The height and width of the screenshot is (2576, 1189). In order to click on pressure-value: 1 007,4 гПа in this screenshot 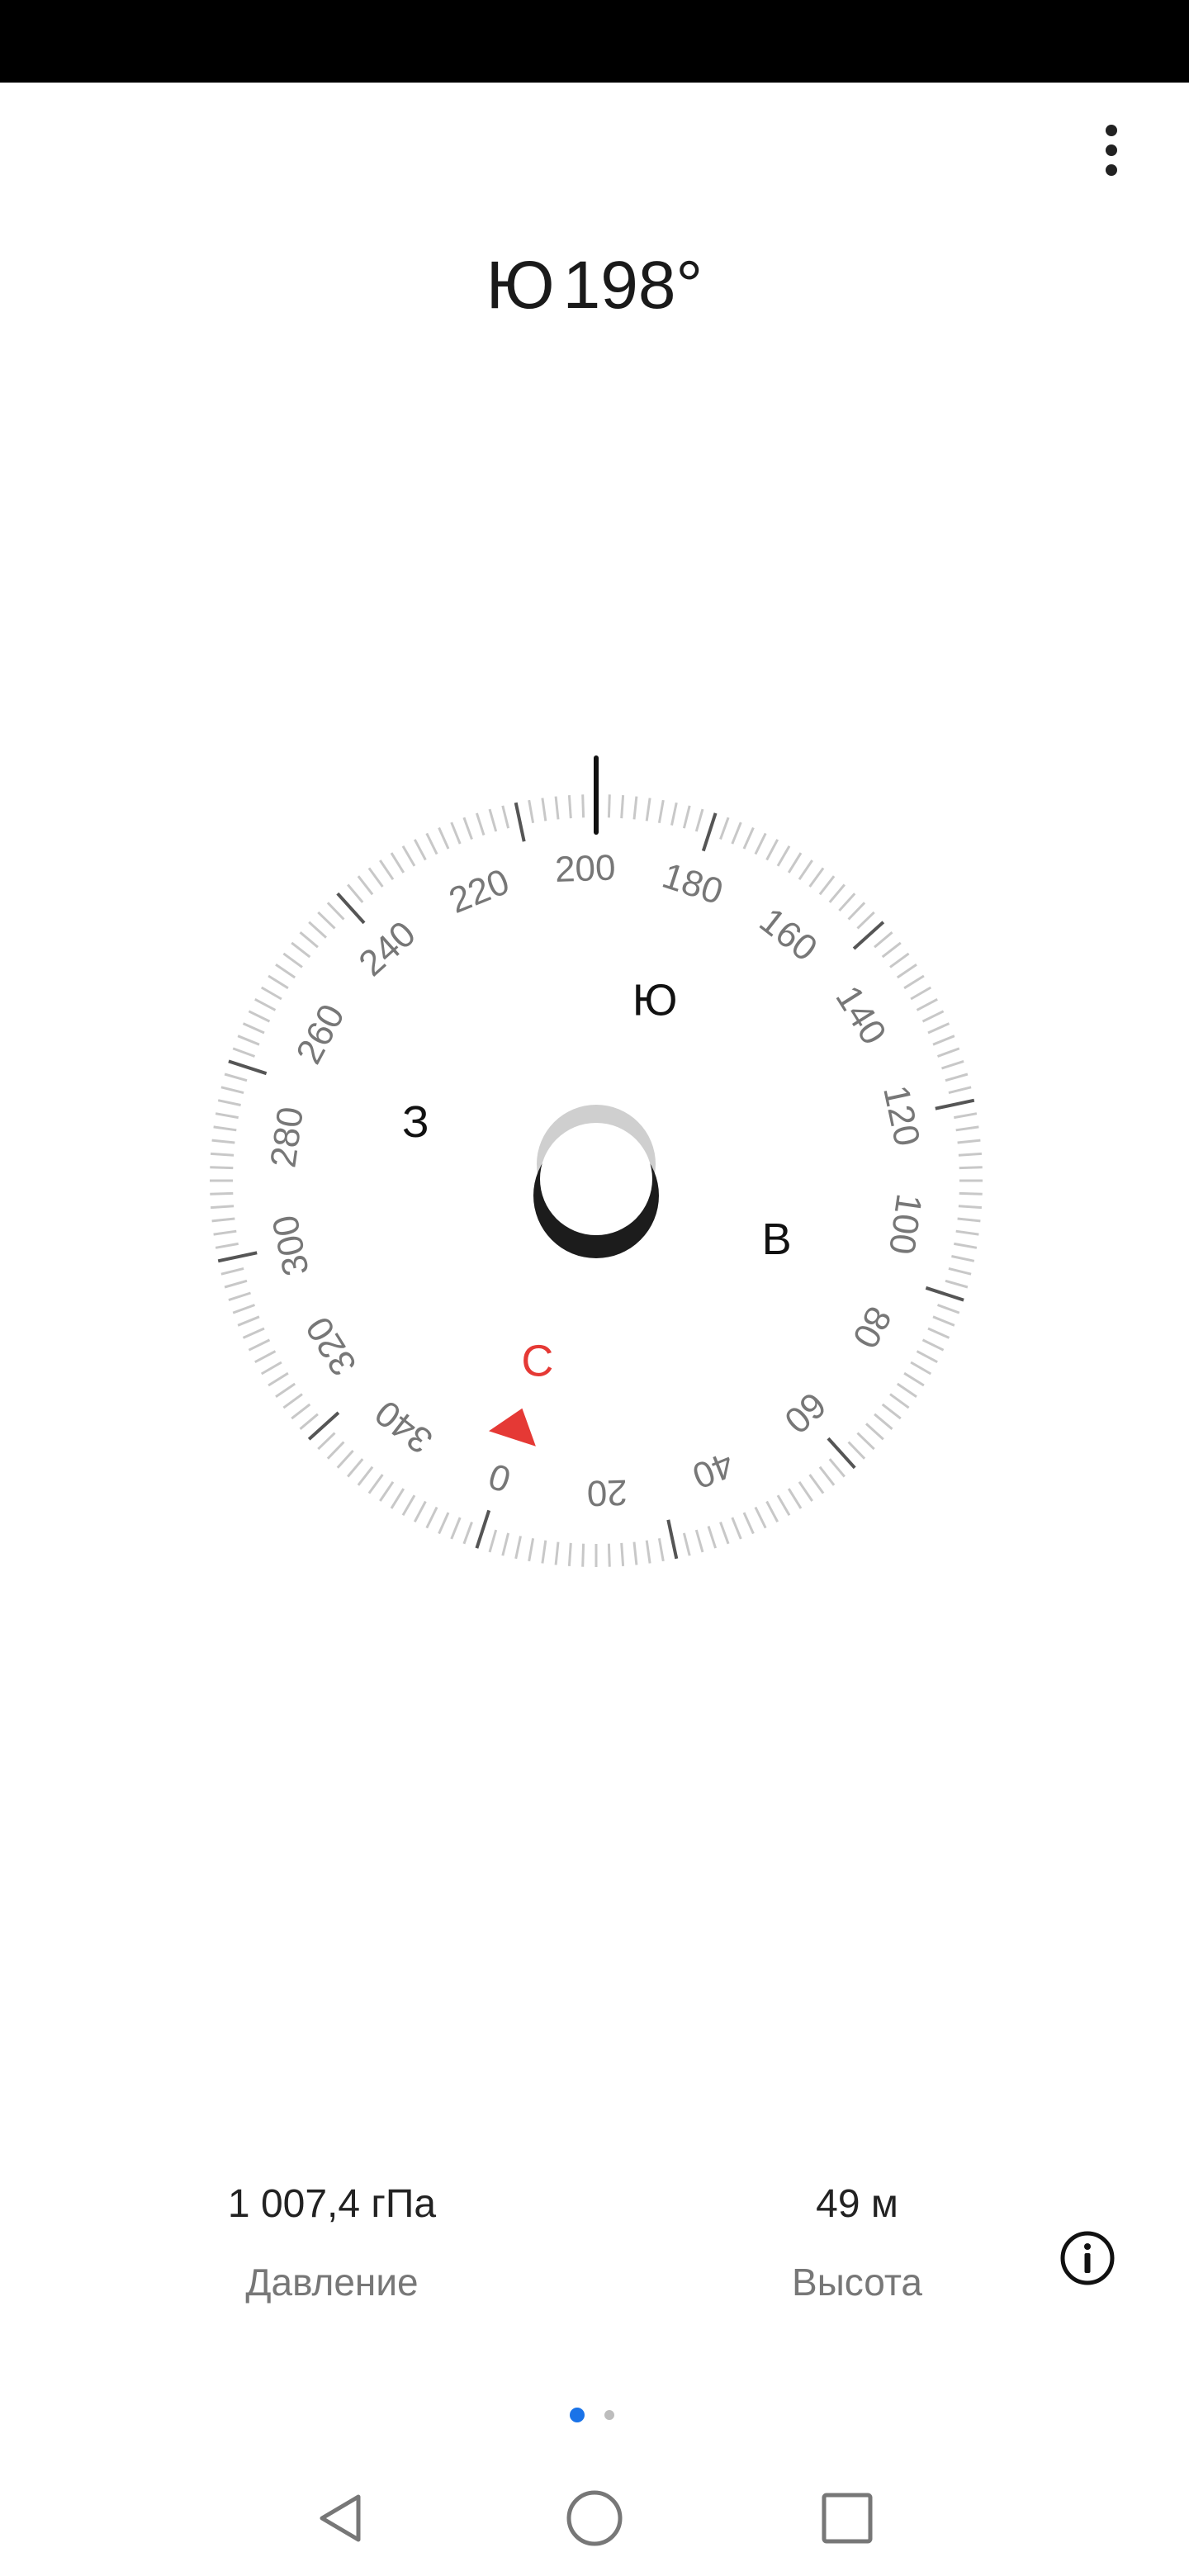, I will do `click(332, 2204)`.